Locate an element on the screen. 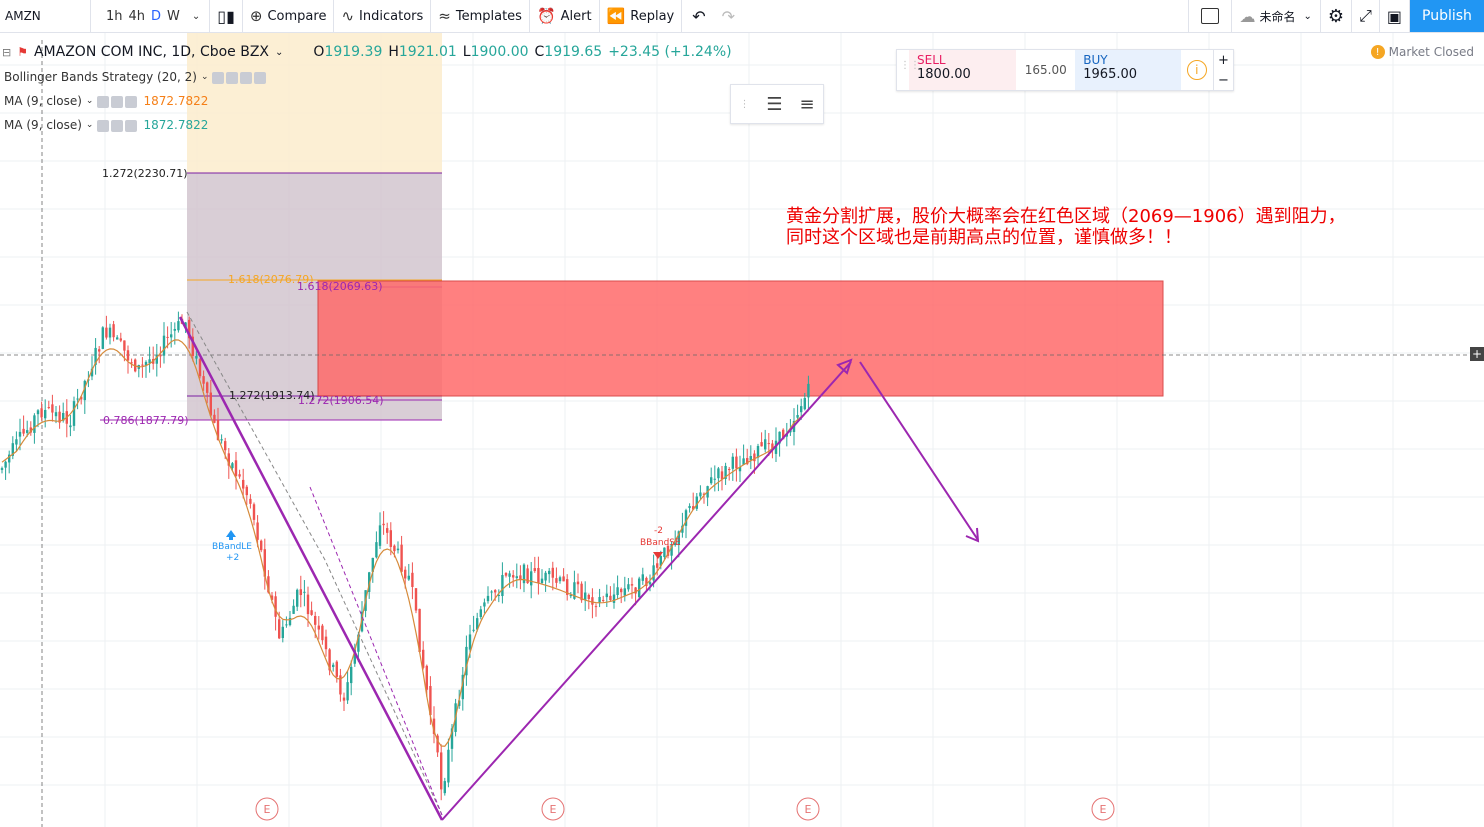 Image resolution: width=1484 pixels, height=827 pixels. info-button: i is located at coordinates (1197, 70).